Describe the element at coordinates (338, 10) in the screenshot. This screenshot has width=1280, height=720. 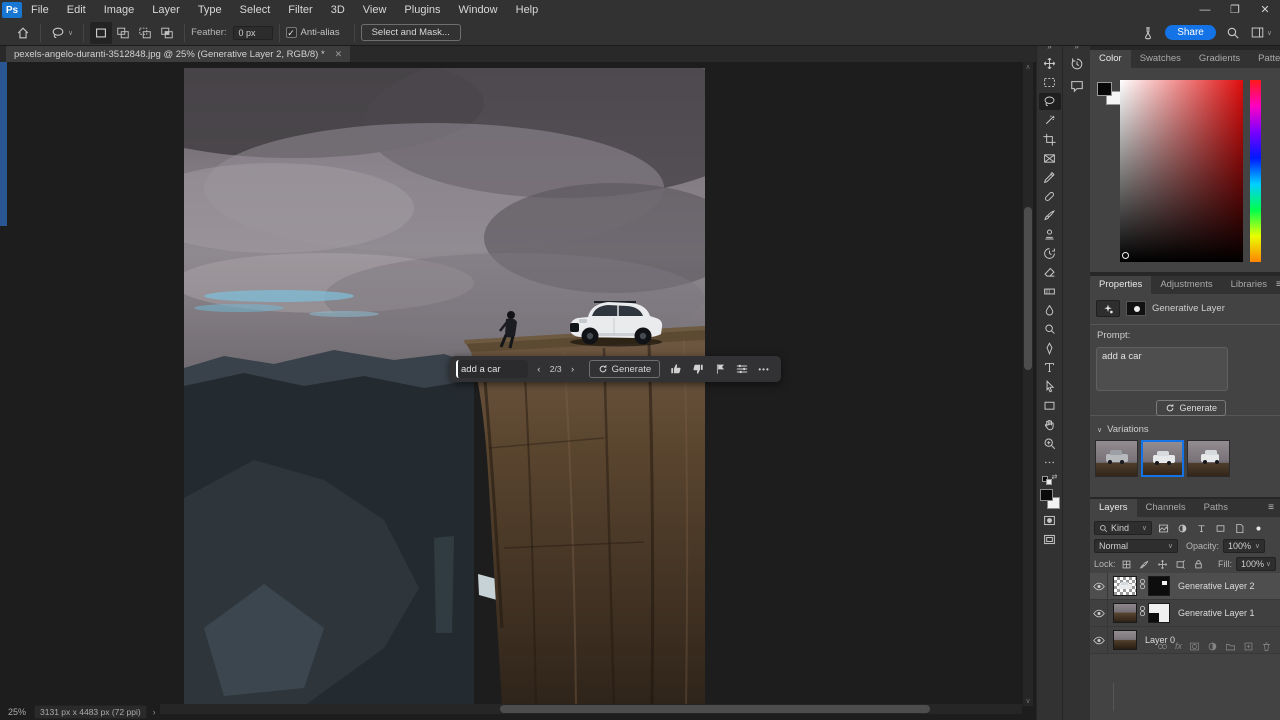
I see `menu-3d: 3D` at that location.